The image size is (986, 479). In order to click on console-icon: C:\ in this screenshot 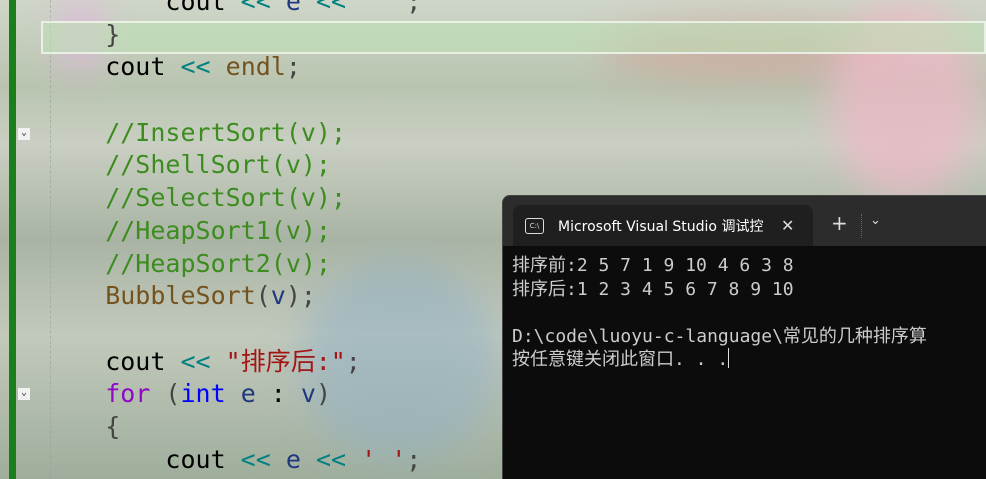, I will do `click(534, 225)`.